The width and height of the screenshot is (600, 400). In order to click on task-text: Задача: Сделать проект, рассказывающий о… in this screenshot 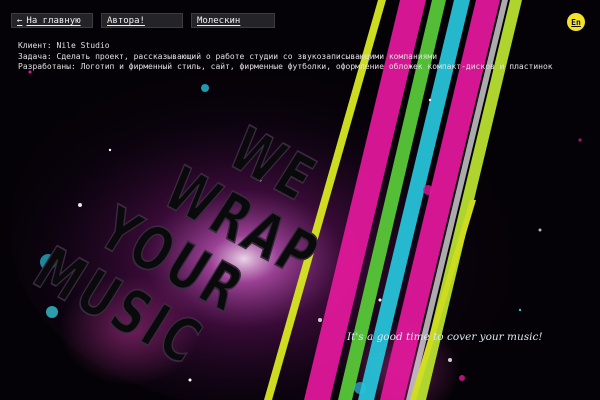, I will do `click(228, 56)`.